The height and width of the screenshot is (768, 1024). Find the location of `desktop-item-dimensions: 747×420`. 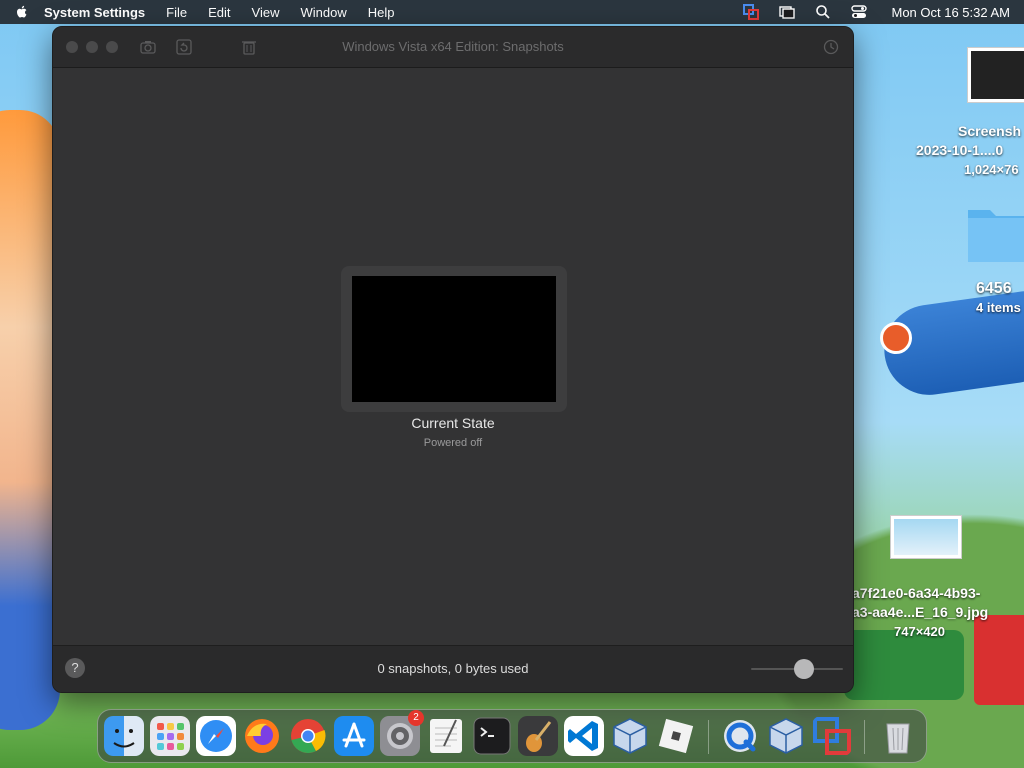

desktop-item-dimensions: 747×420 is located at coordinates (919, 631).